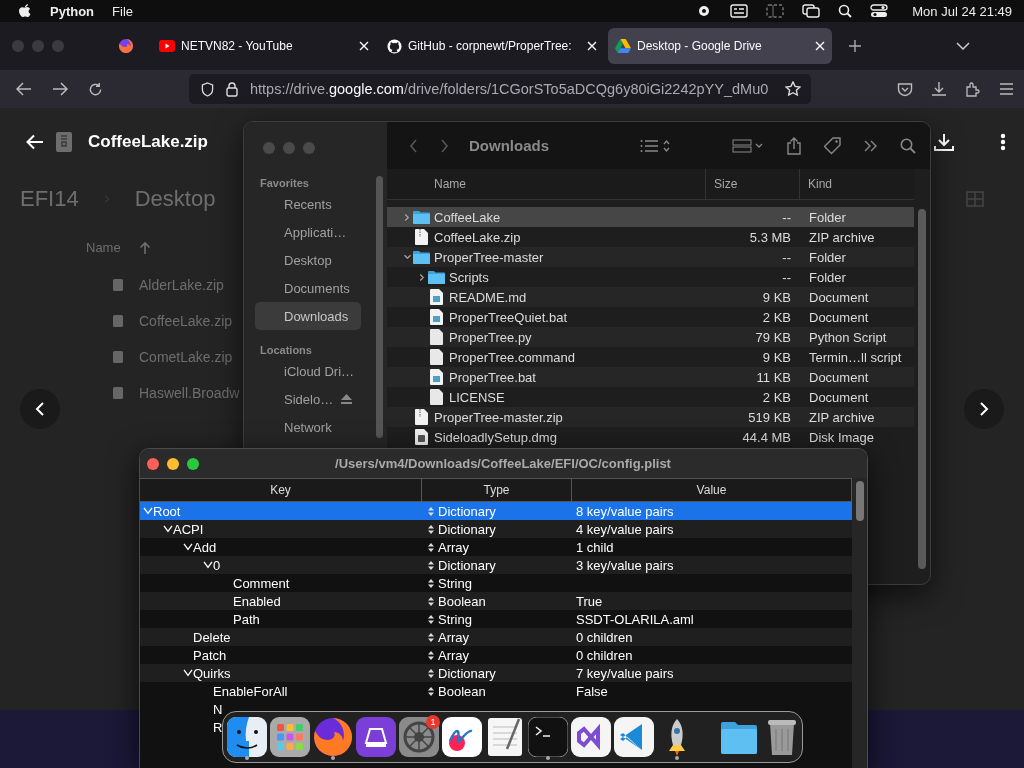 The height and width of the screenshot is (768, 1024). I want to click on forward-chevron-icon, so click(444, 145).